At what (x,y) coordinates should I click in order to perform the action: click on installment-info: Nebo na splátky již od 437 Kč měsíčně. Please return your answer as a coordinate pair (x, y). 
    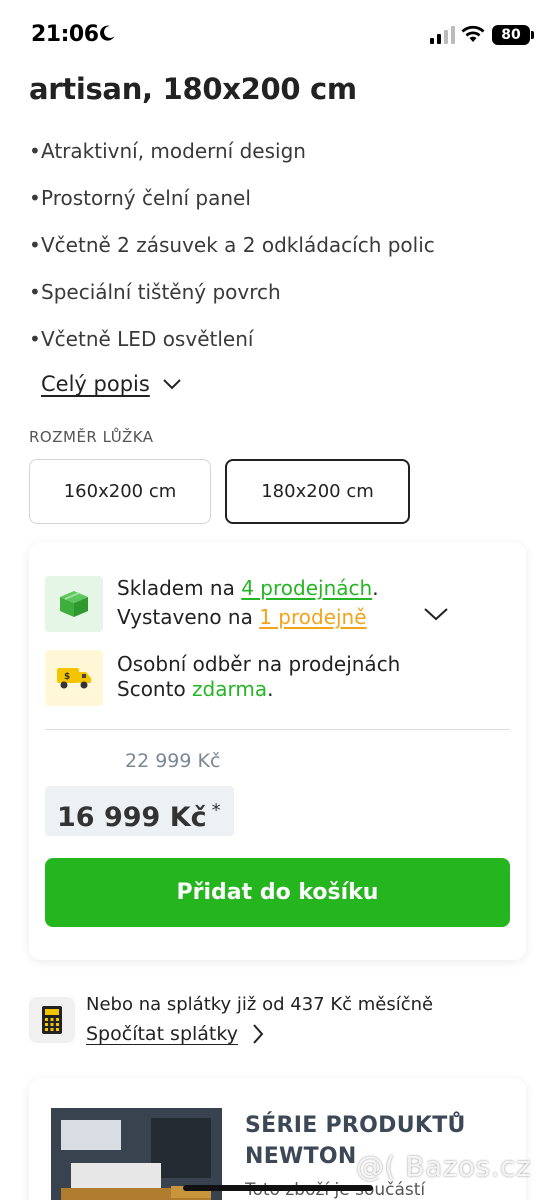
    Looking at the image, I should click on (260, 1004).